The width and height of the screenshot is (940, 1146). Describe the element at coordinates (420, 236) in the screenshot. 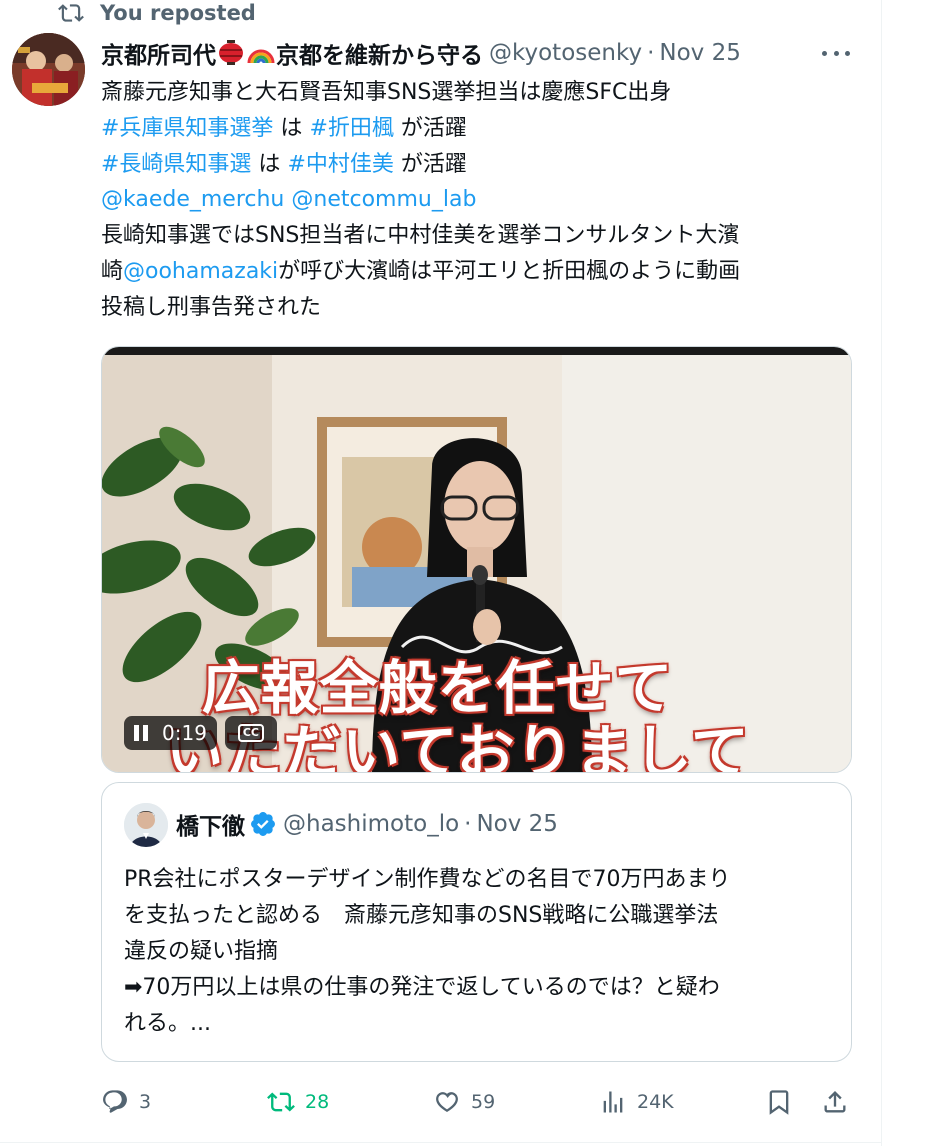

I see `tweet-line: 長崎知事選ではSNS担当者に中村佳美を選挙コンサルタント大濱` at that location.